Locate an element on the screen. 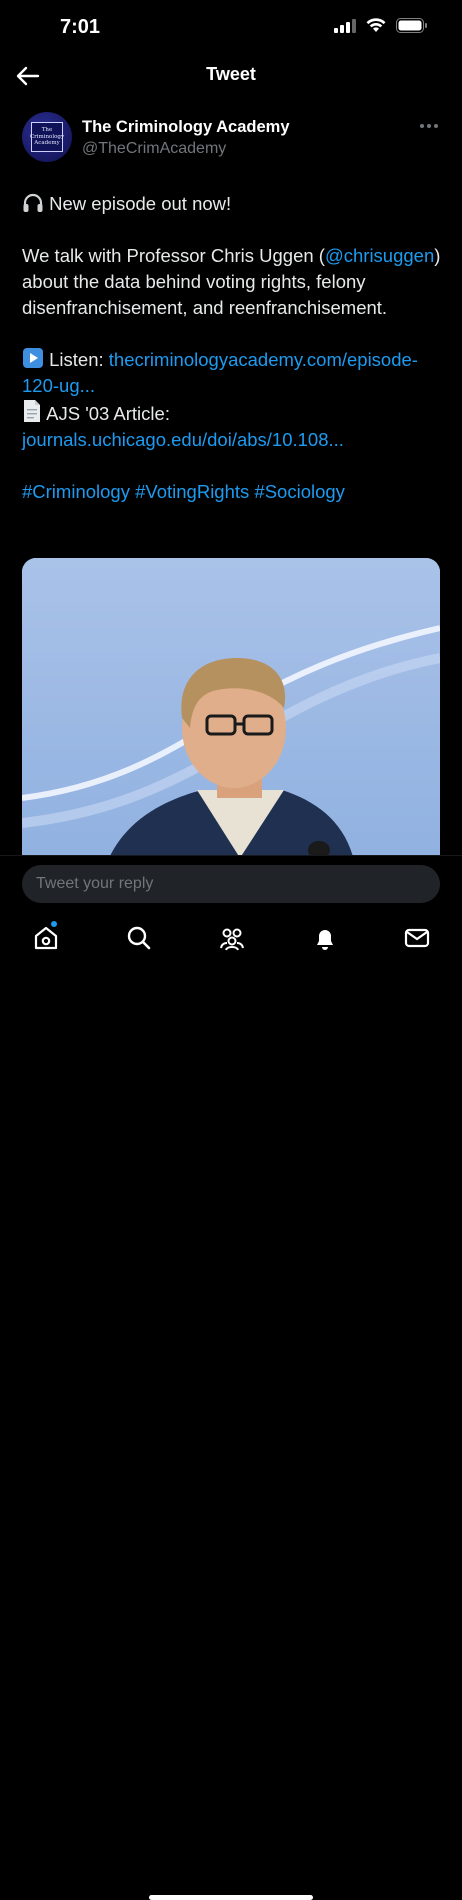  reply-input is located at coordinates (231, 884).